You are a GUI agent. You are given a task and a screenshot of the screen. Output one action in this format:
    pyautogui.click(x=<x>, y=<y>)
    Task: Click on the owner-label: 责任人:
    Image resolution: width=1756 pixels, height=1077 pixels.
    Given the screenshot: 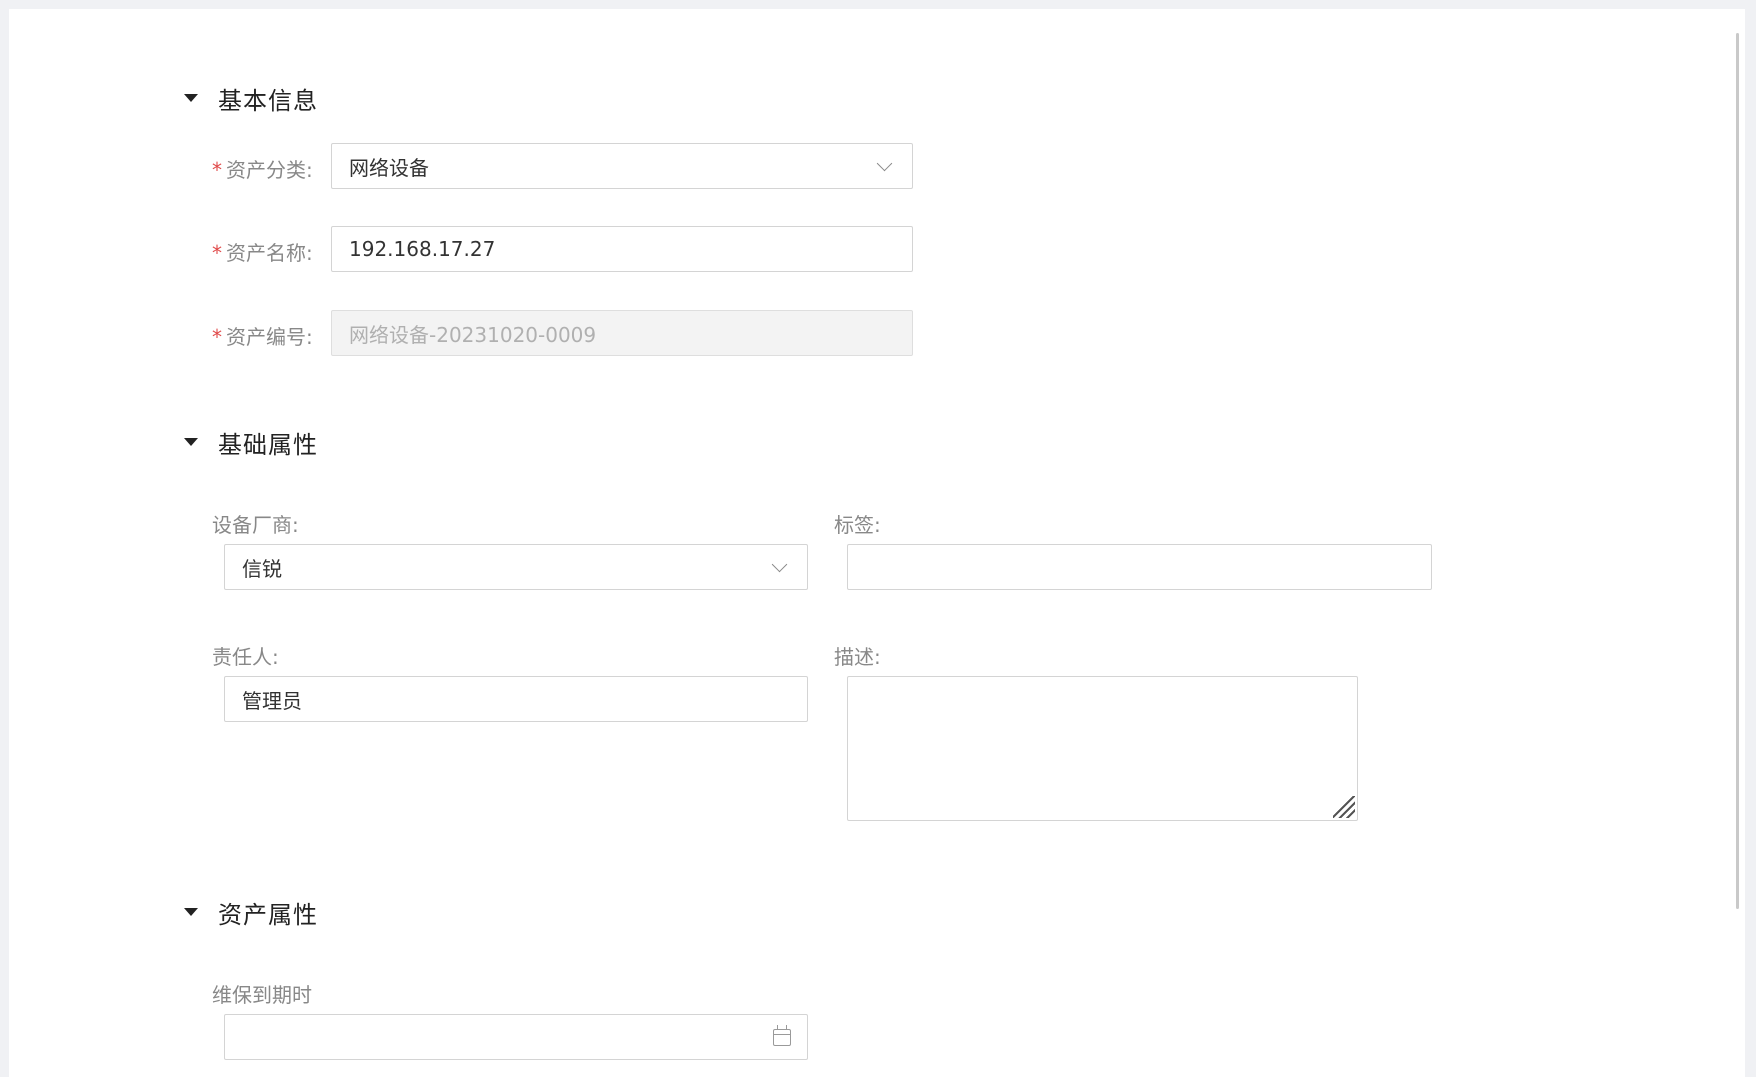 What is the action you would take?
    pyautogui.click(x=245, y=657)
    